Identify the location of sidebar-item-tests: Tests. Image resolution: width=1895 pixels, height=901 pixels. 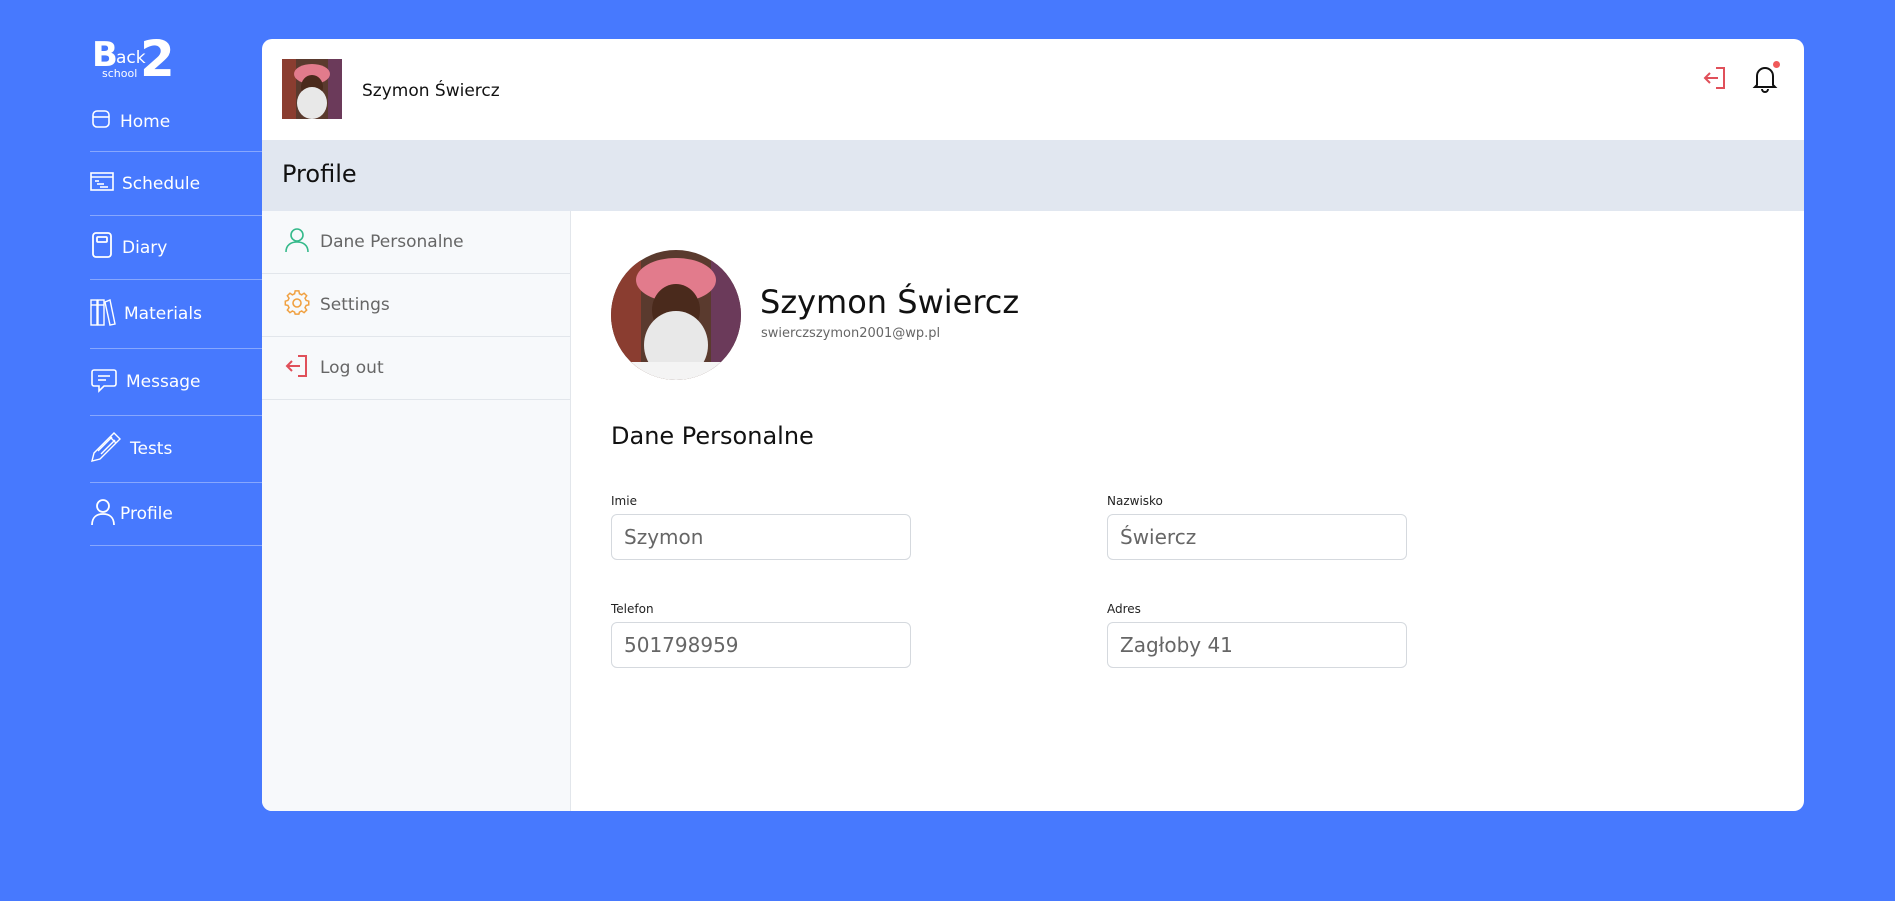
(176, 449).